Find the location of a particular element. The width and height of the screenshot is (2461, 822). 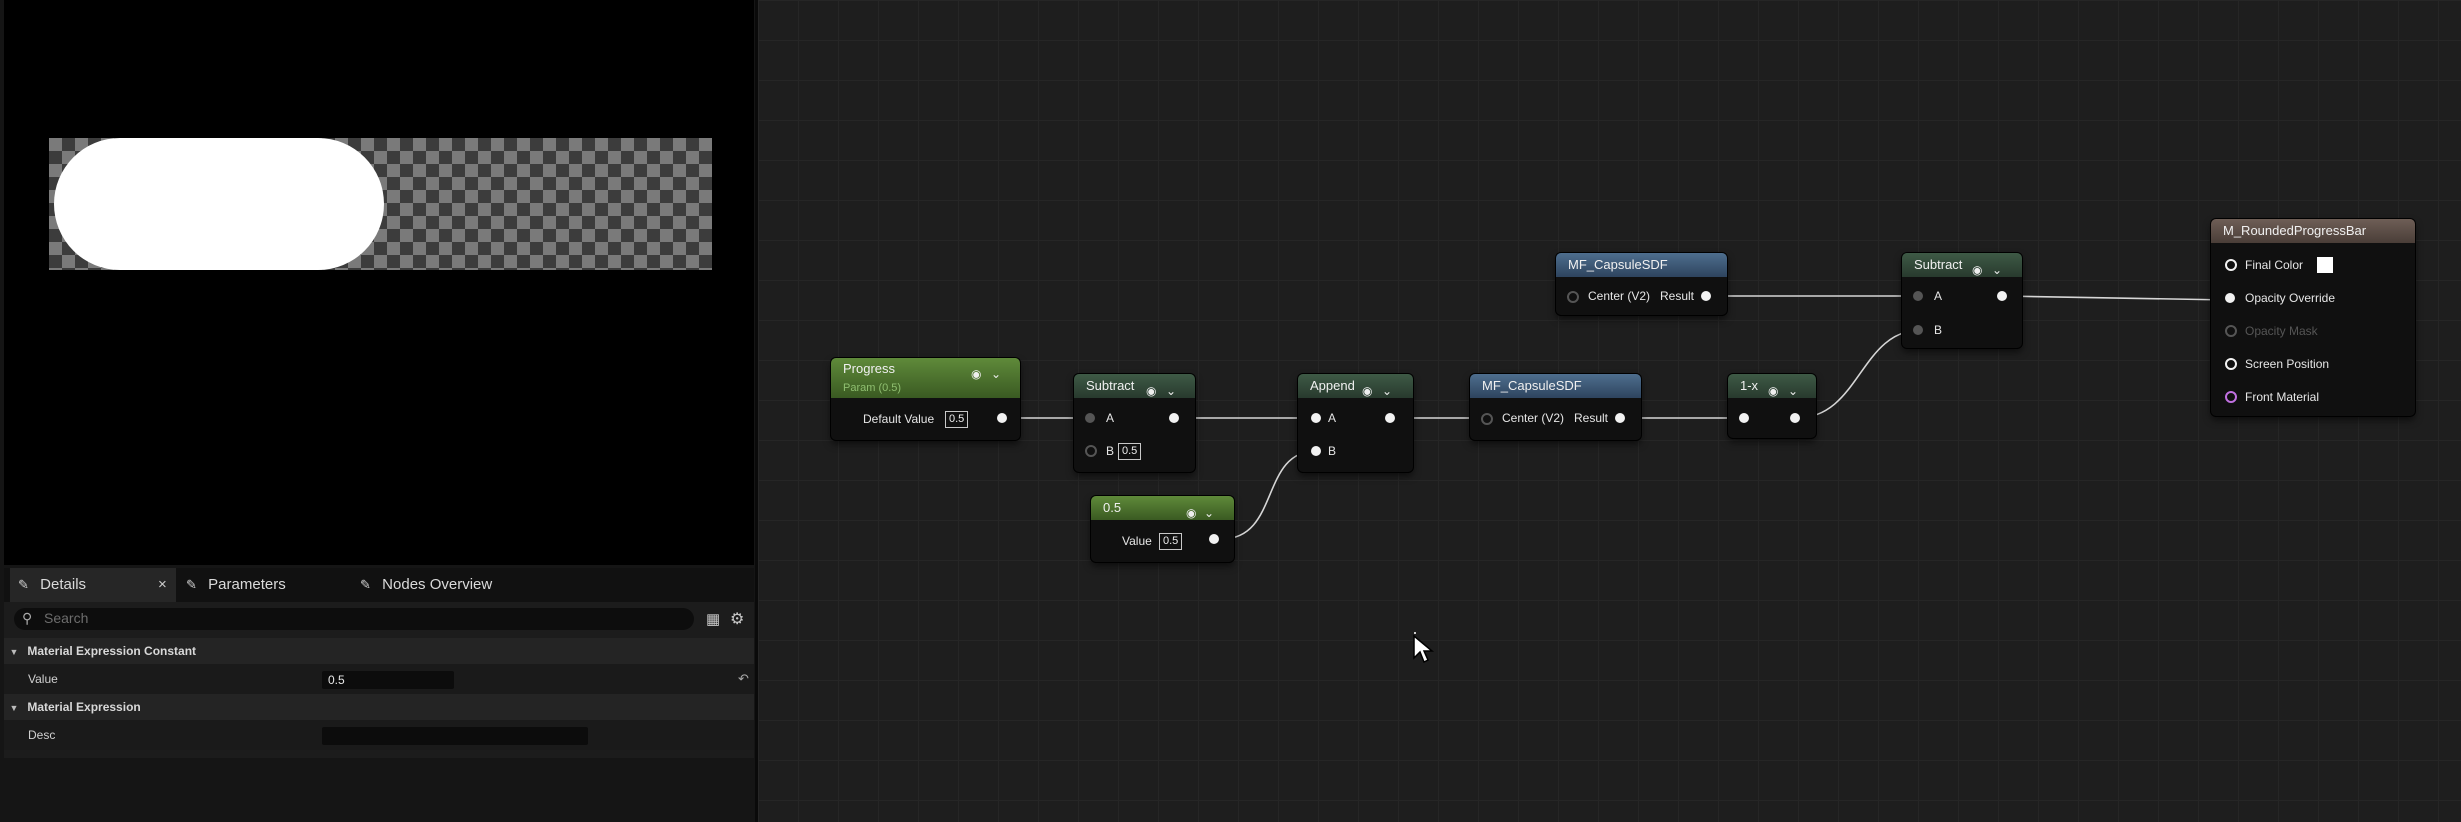

node-header: 1-x ◉ ⌄ is located at coordinates (1772, 386).